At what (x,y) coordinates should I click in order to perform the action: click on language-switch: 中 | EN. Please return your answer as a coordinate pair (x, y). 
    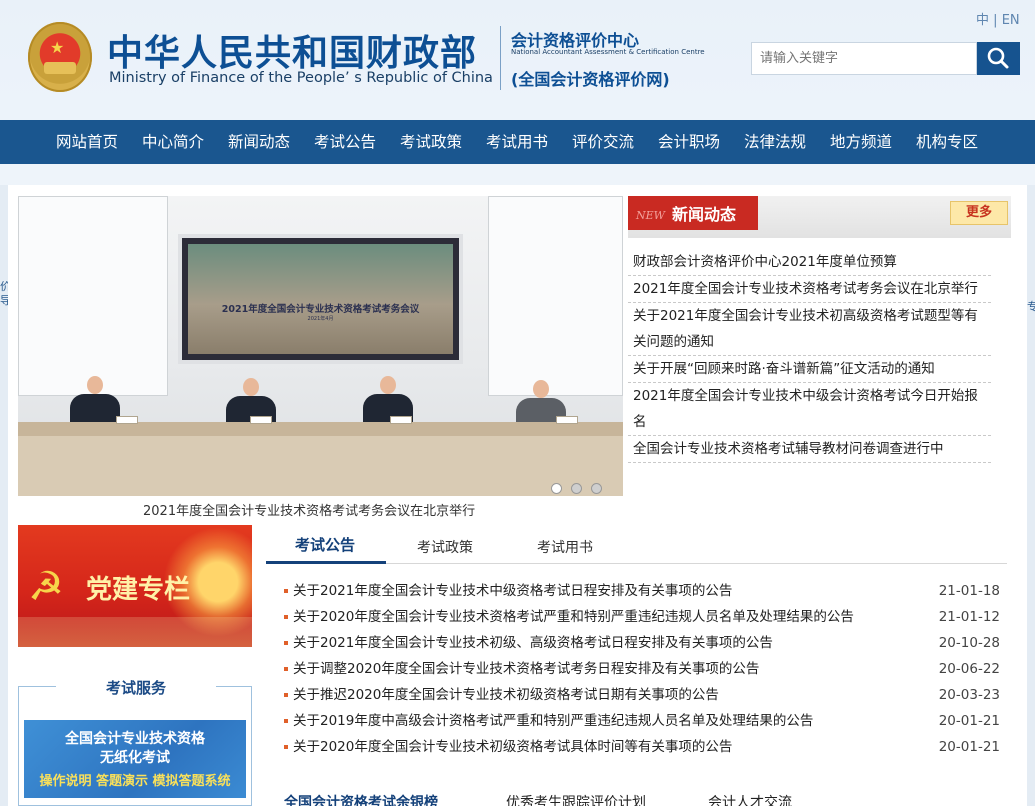
    Looking at the image, I should click on (998, 18).